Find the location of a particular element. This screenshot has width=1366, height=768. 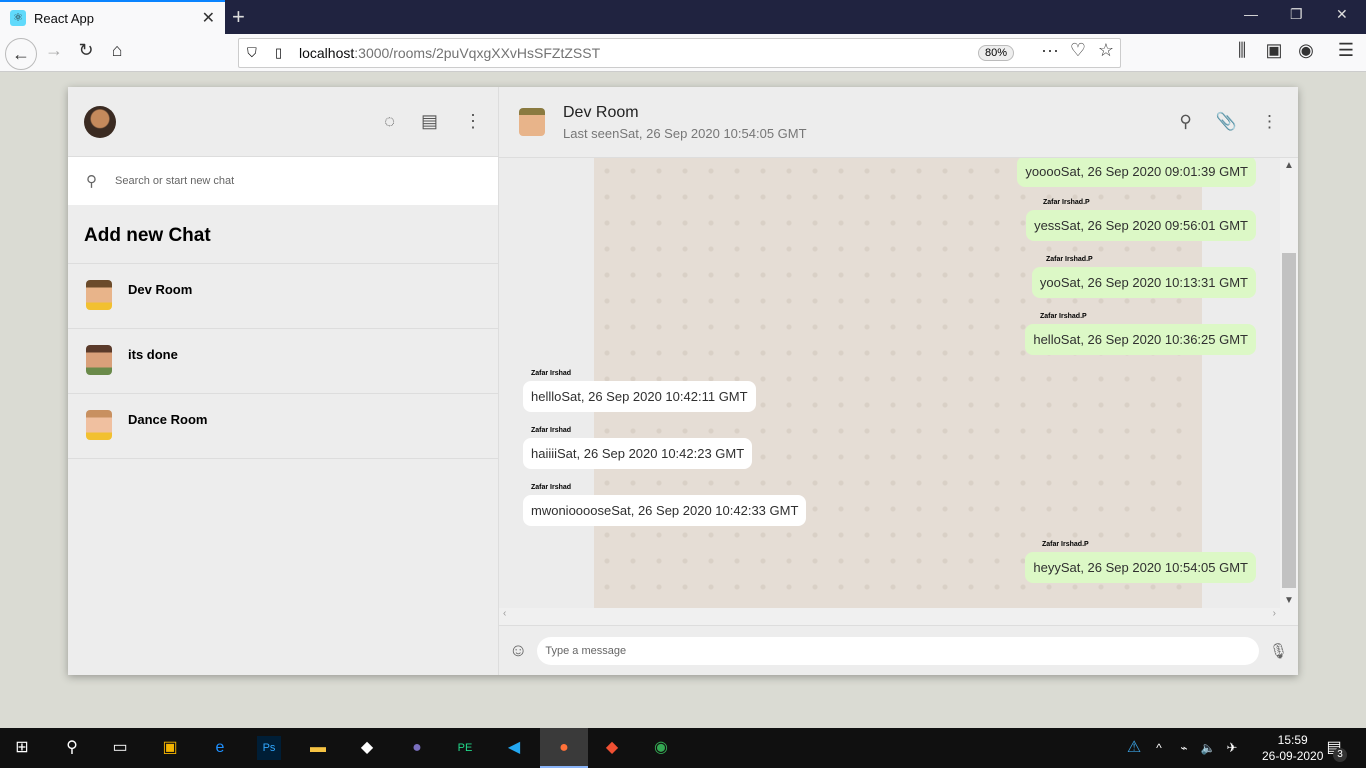

last-seen: Last seenSat, 26 Sep 2020 10:54:05 GMT is located at coordinates (685, 133).